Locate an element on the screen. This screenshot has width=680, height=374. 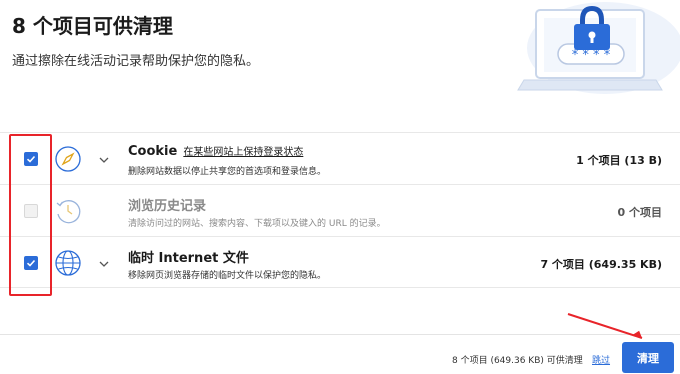
item-count: 0 个项目 is located at coordinates (639, 212).